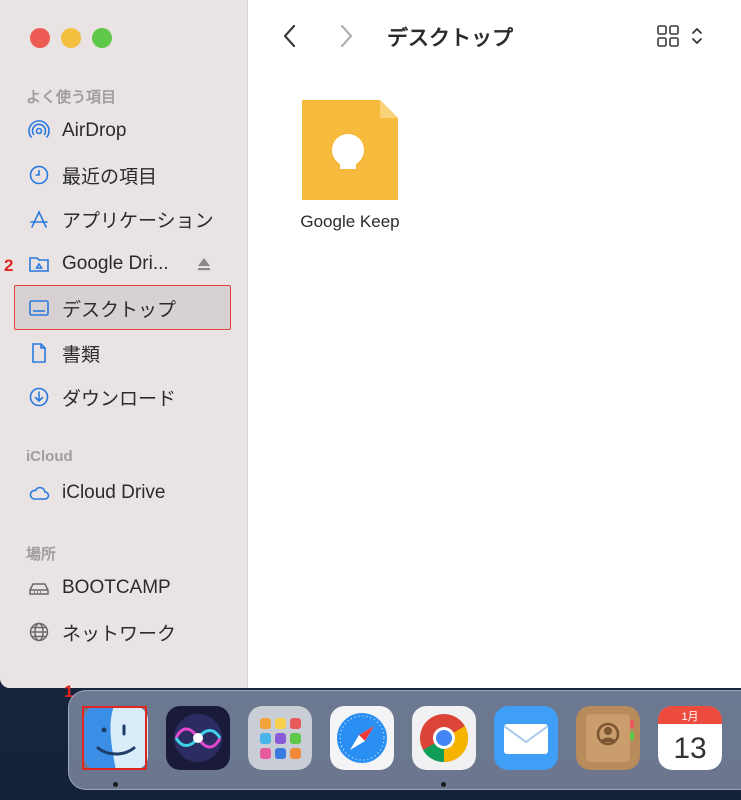 This screenshot has height=800, width=741. I want to click on disk-icon, so click(39, 588).